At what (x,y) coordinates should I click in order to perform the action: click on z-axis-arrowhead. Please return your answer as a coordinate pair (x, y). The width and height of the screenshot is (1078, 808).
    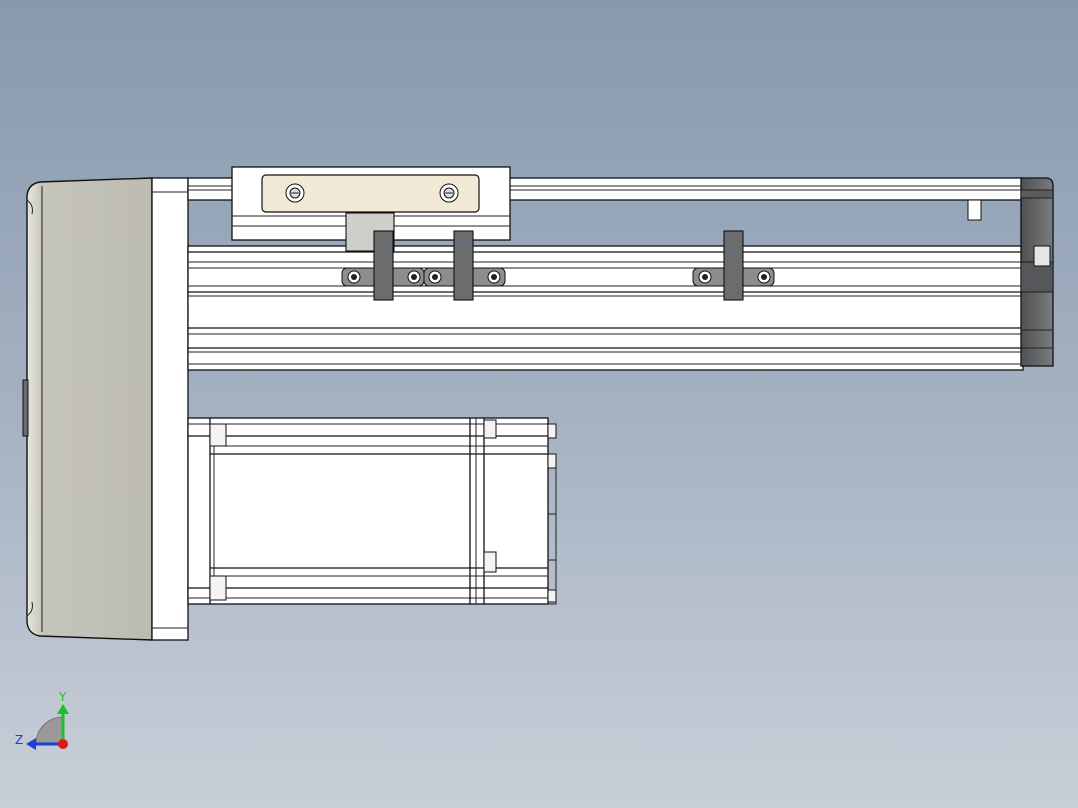
    Looking at the image, I should click on (31, 744).